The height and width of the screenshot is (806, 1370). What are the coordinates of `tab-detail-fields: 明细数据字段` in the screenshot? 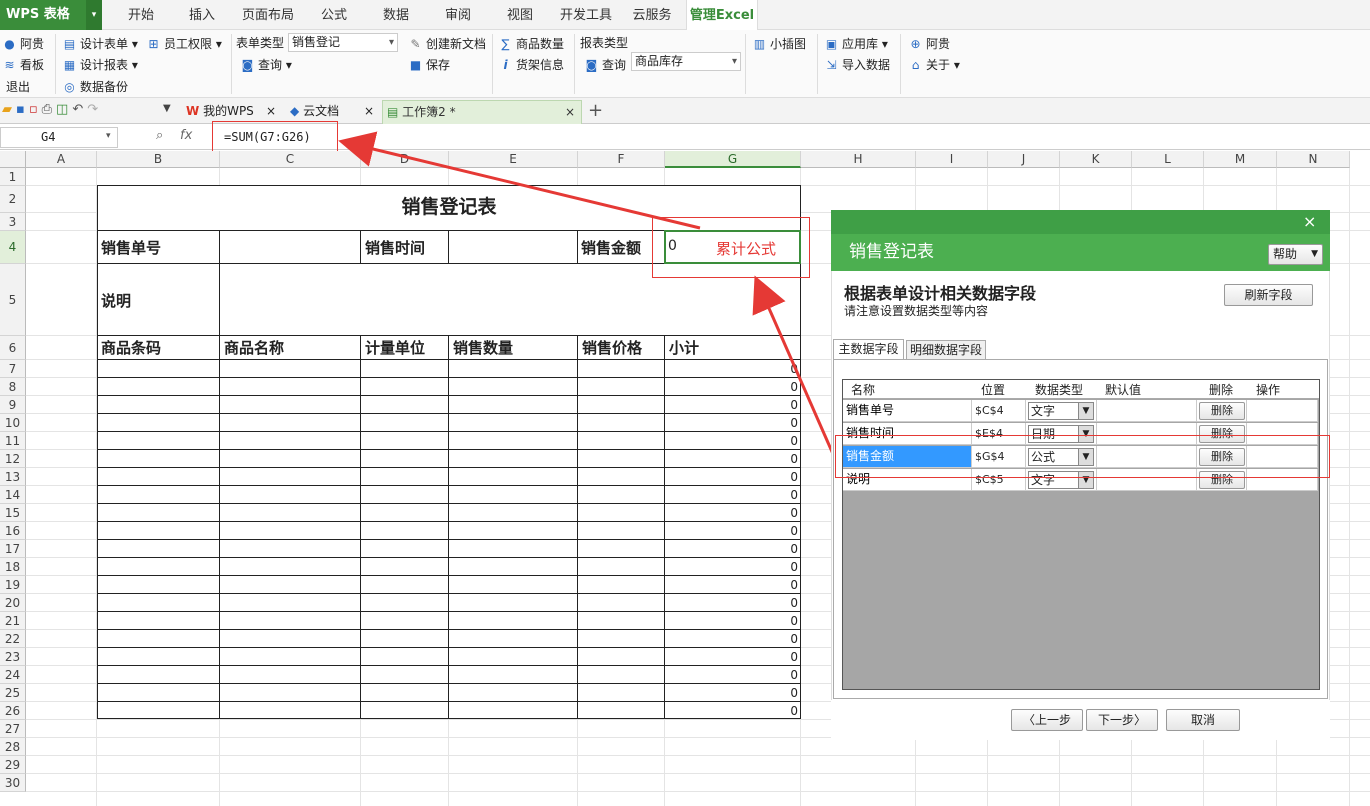 It's located at (946, 350).